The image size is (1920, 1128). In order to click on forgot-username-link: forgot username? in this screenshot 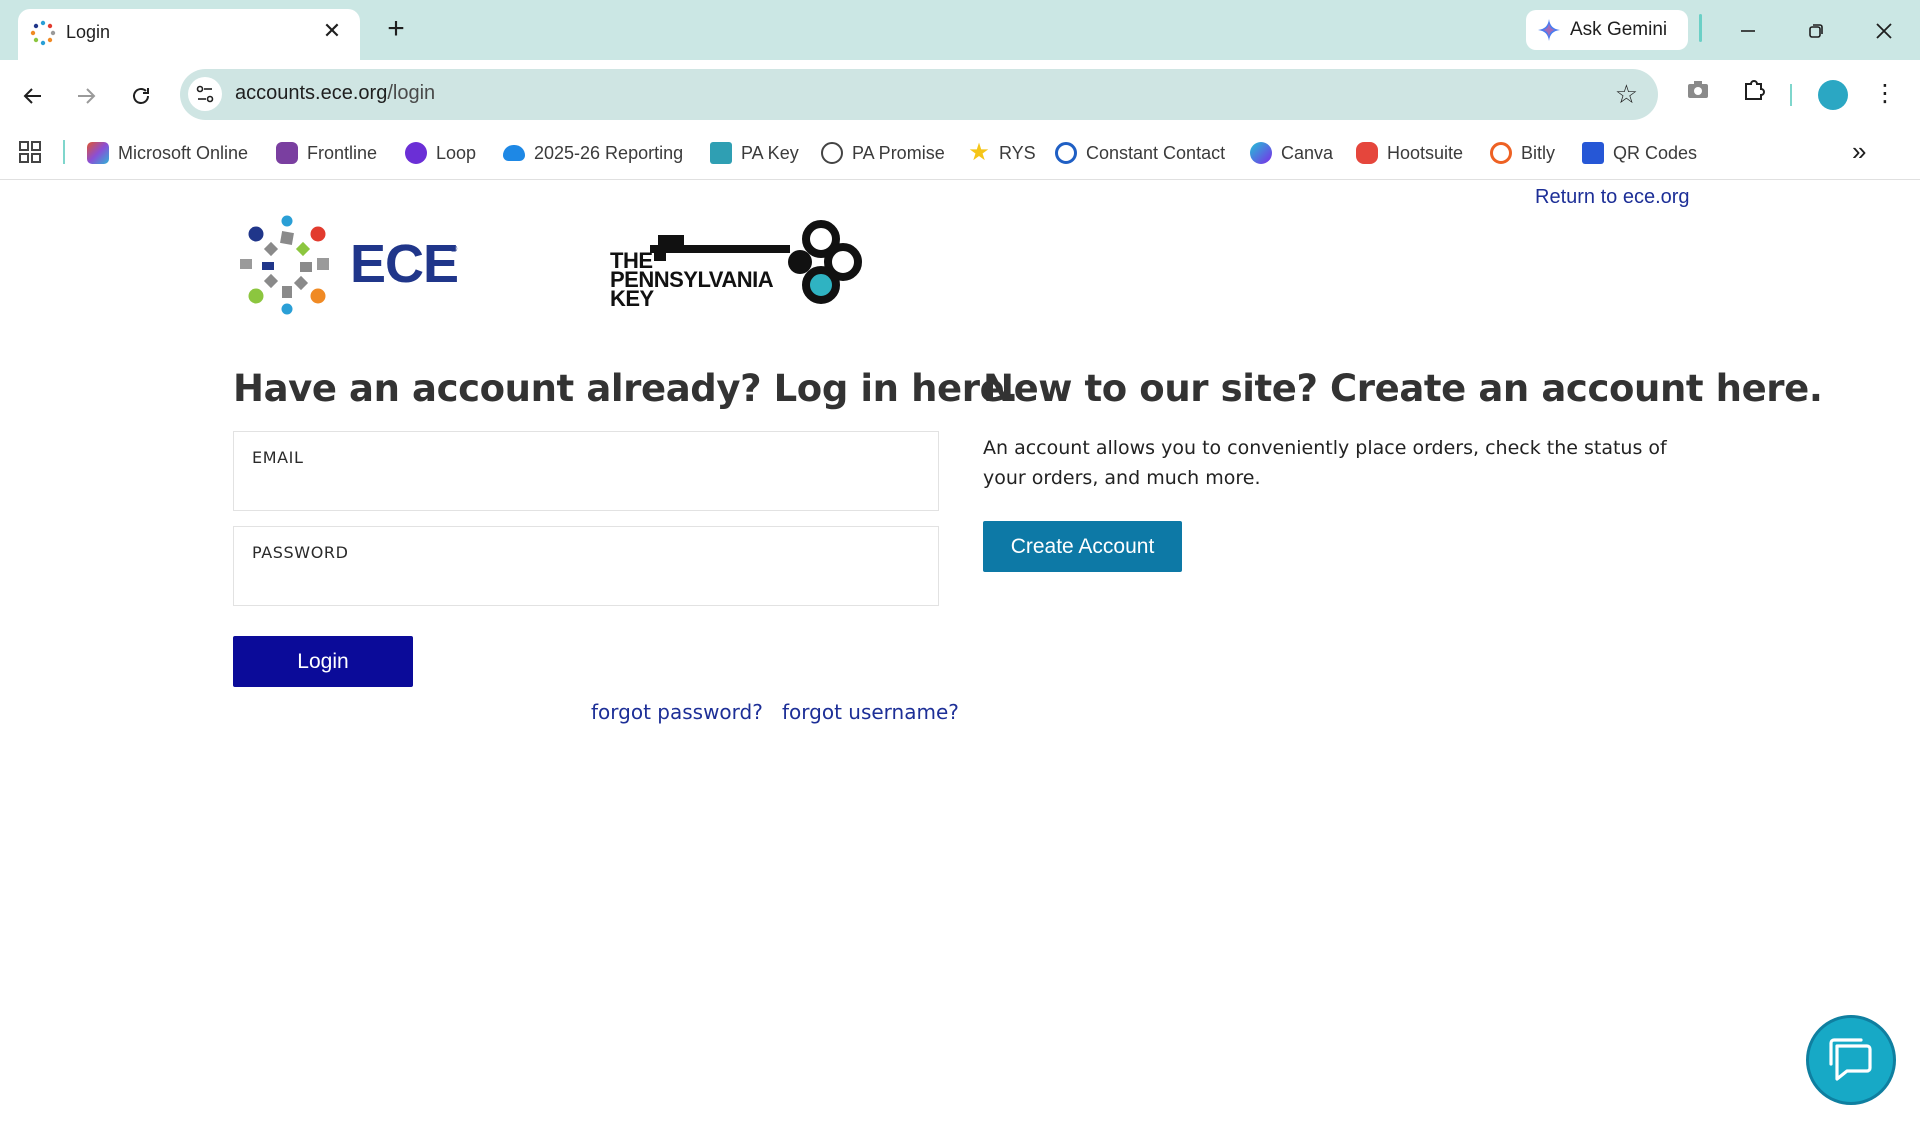, I will do `click(870, 712)`.